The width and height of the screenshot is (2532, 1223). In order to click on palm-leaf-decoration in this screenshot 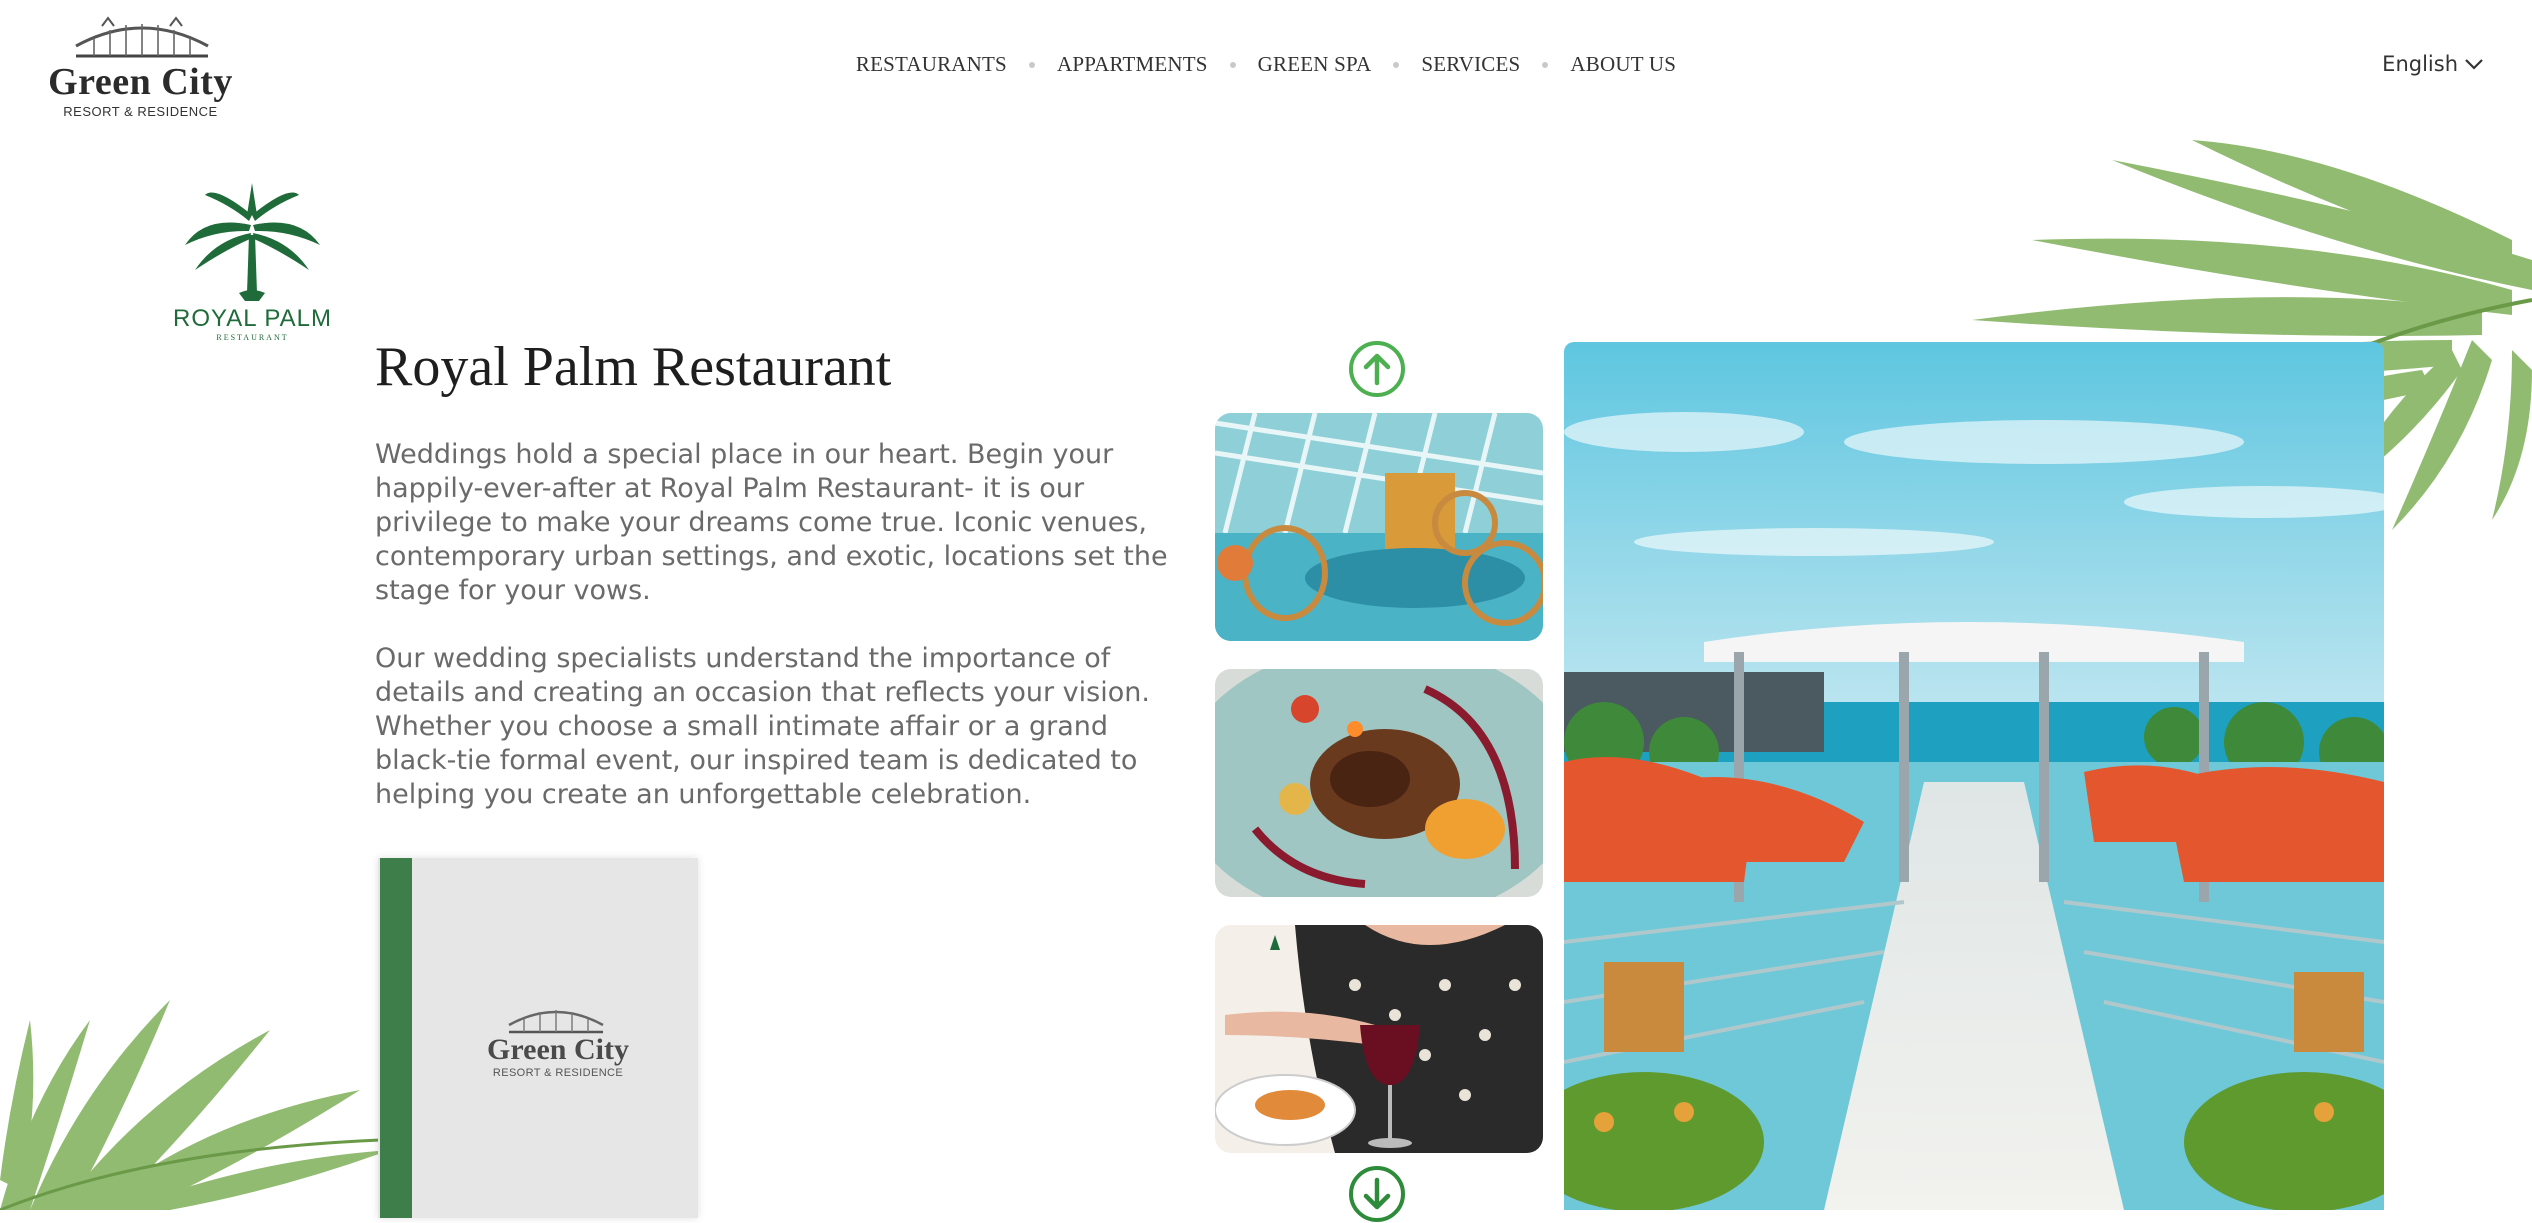, I will do `click(195, 1105)`.